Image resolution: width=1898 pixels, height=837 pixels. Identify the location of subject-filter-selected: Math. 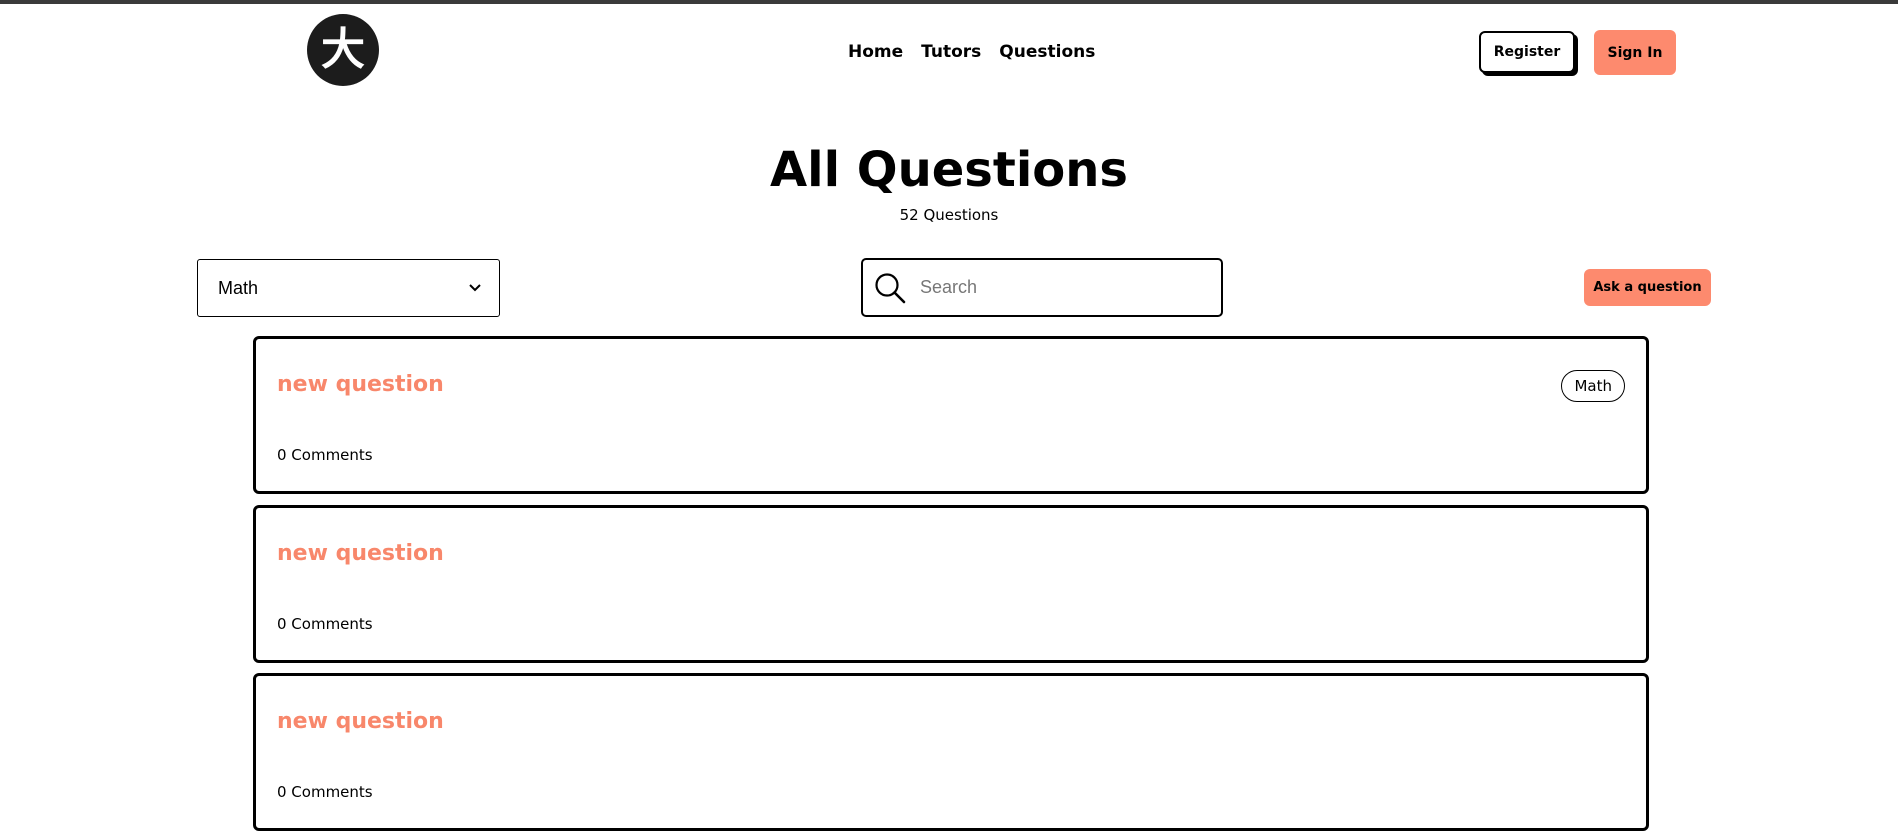
(238, 287).